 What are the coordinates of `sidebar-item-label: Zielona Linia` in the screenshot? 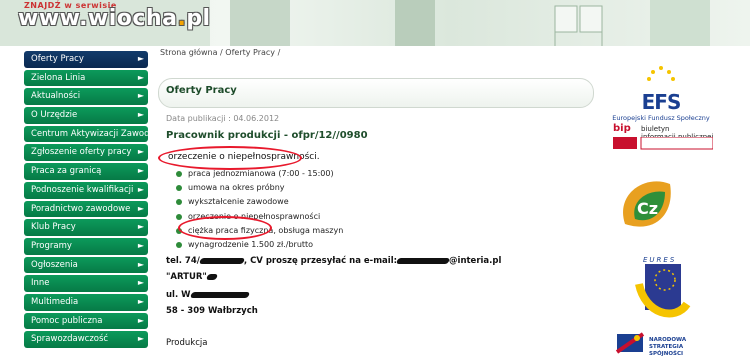 It's located at (58, 77).